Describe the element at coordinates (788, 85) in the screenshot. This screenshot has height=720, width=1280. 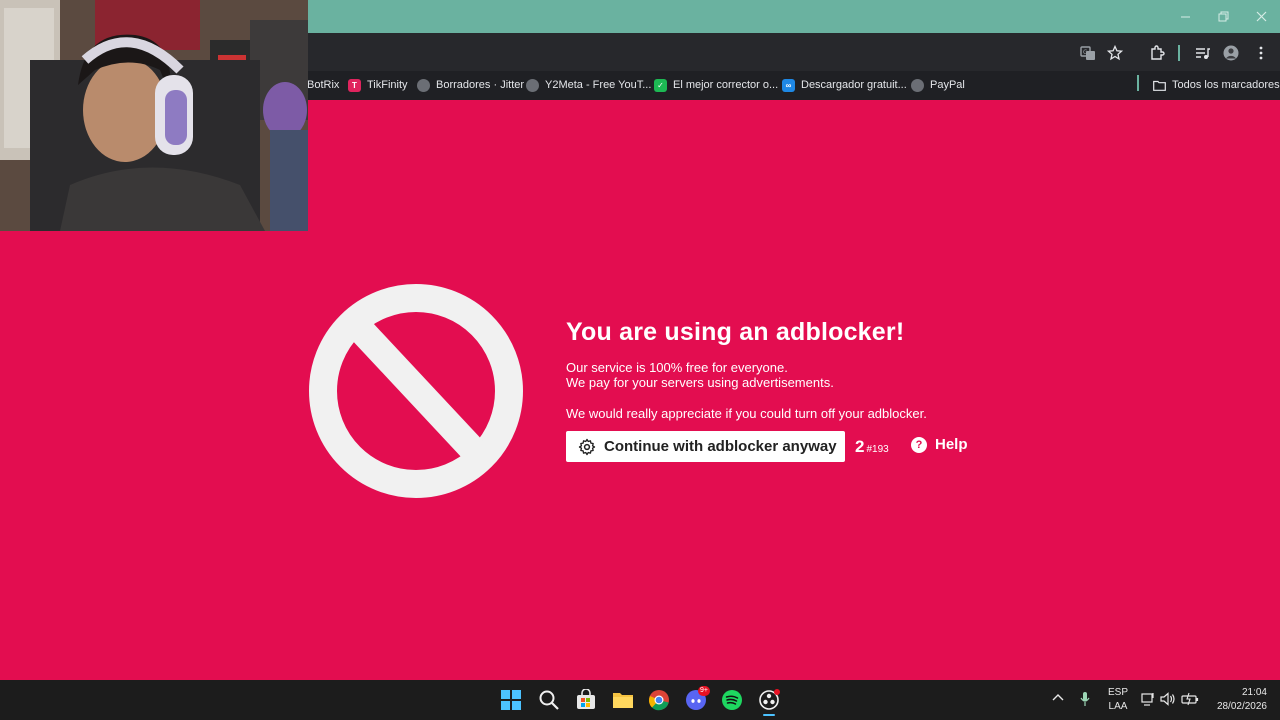
I see `infinity-icon: ∞` at that location.